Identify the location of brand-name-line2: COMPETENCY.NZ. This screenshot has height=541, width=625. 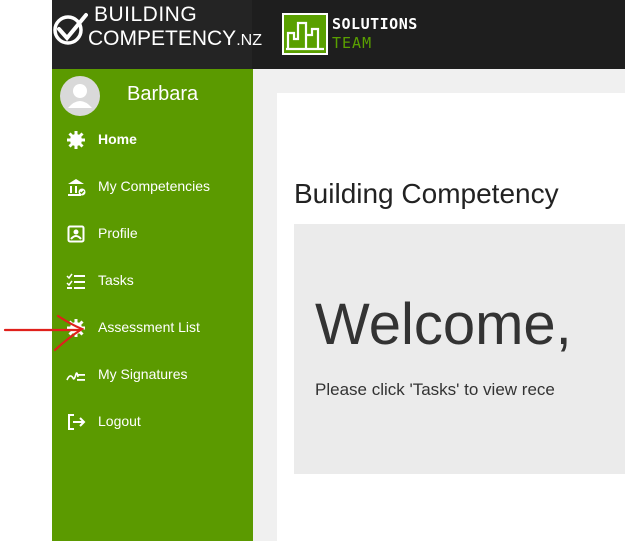
(175, 40).